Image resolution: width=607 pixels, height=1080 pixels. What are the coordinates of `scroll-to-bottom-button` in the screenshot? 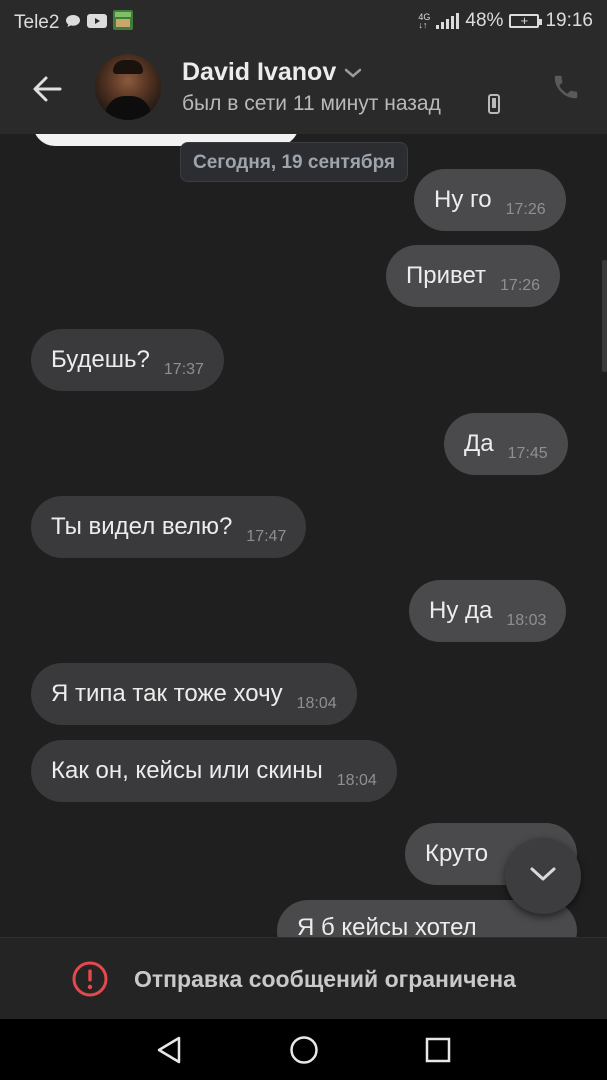 It's located at (543, 876).